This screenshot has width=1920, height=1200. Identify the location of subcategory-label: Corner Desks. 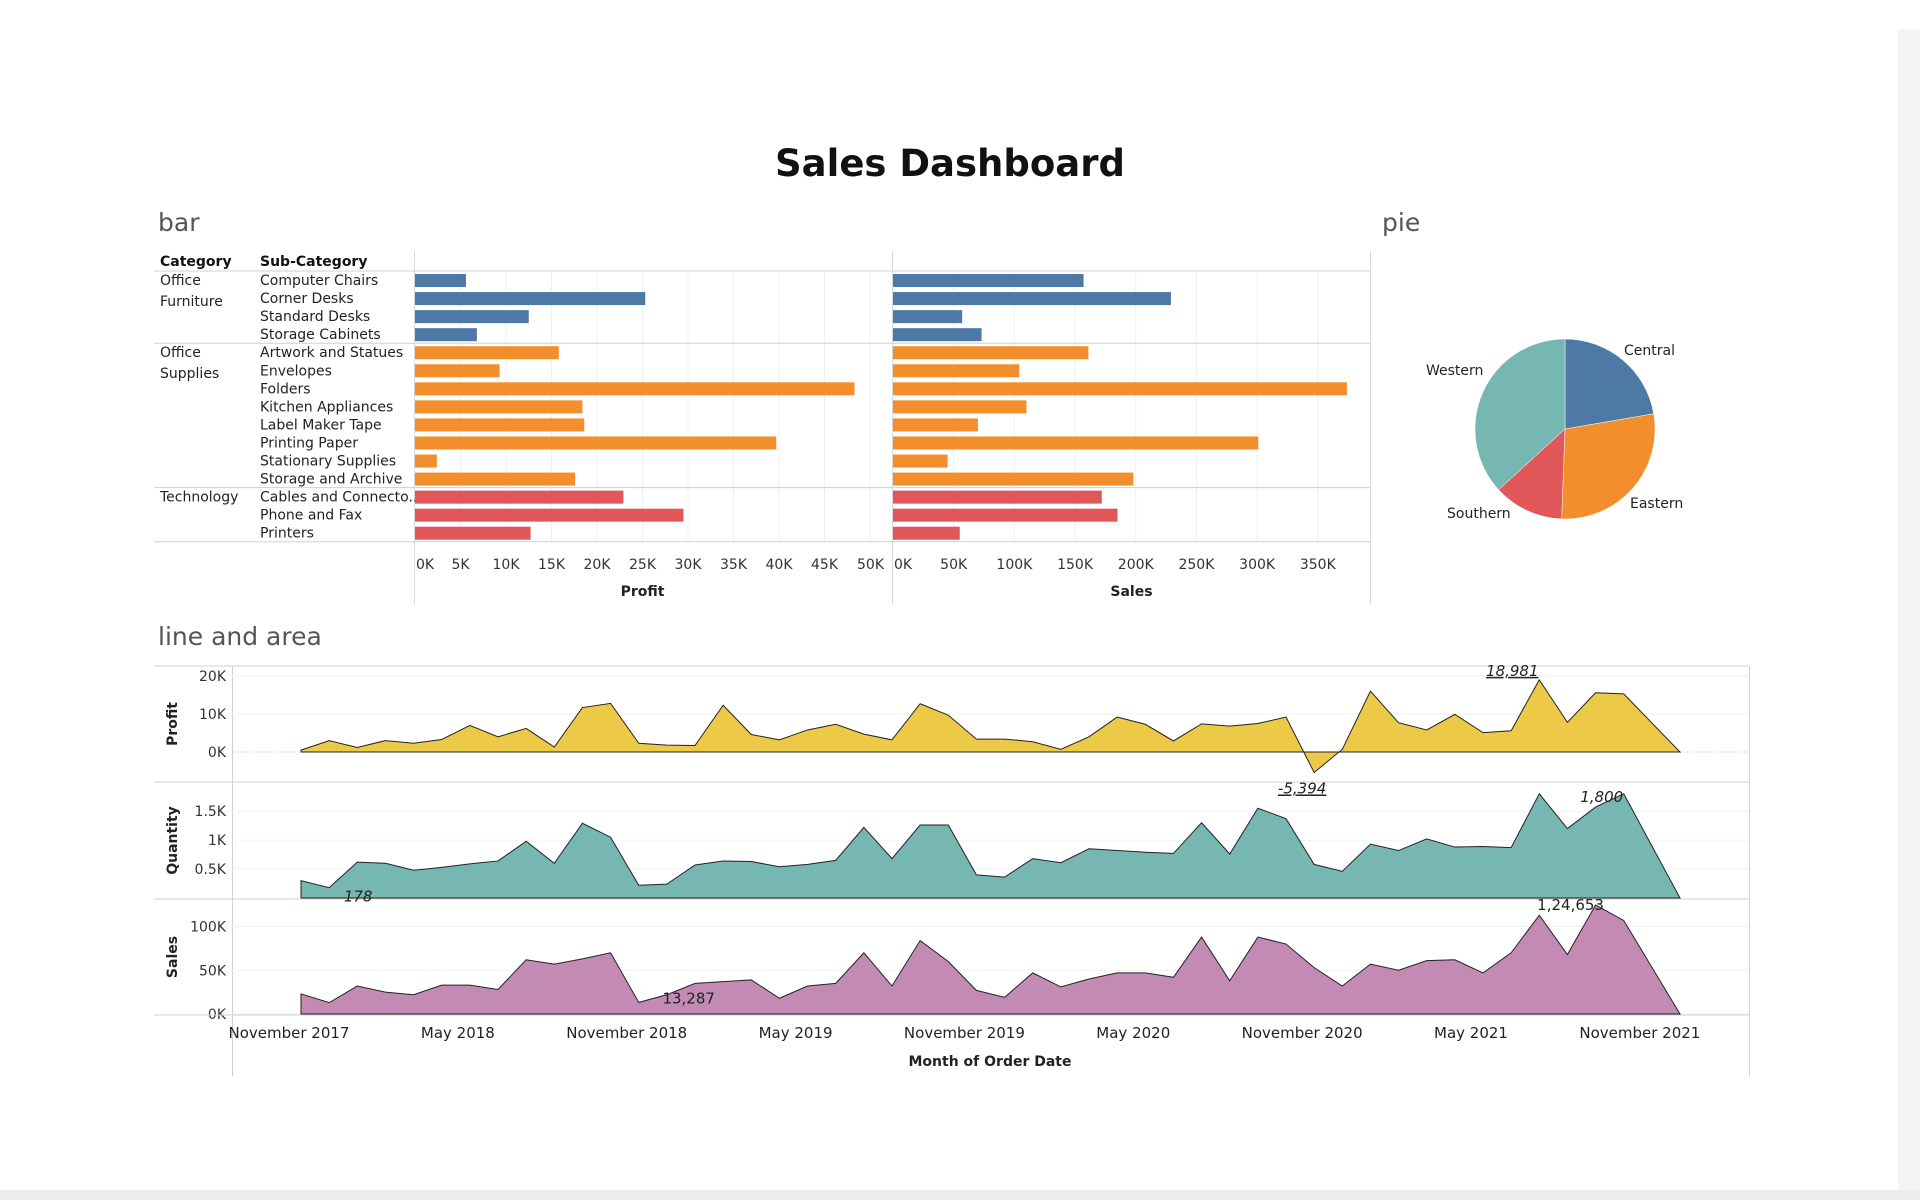
(307, 299).